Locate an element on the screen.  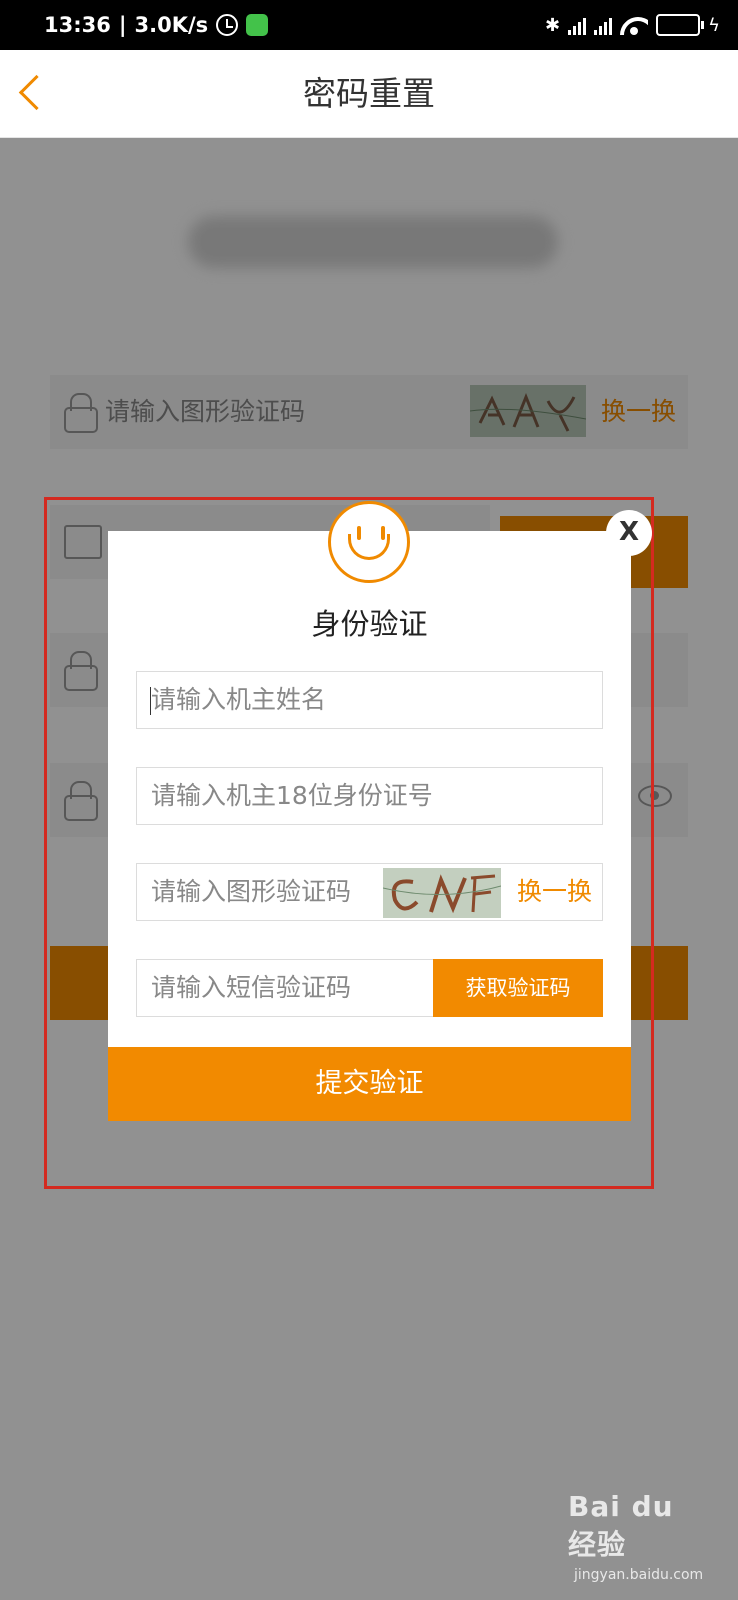
signal-hd-icon is located at coordinates (603, 25).